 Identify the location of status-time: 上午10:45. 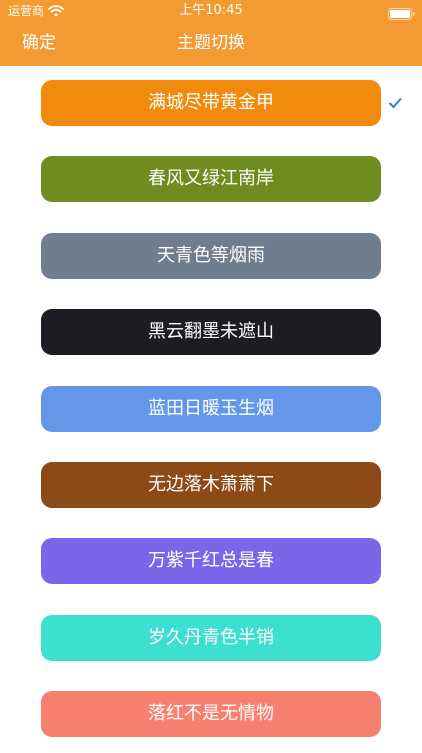
(211, 10).